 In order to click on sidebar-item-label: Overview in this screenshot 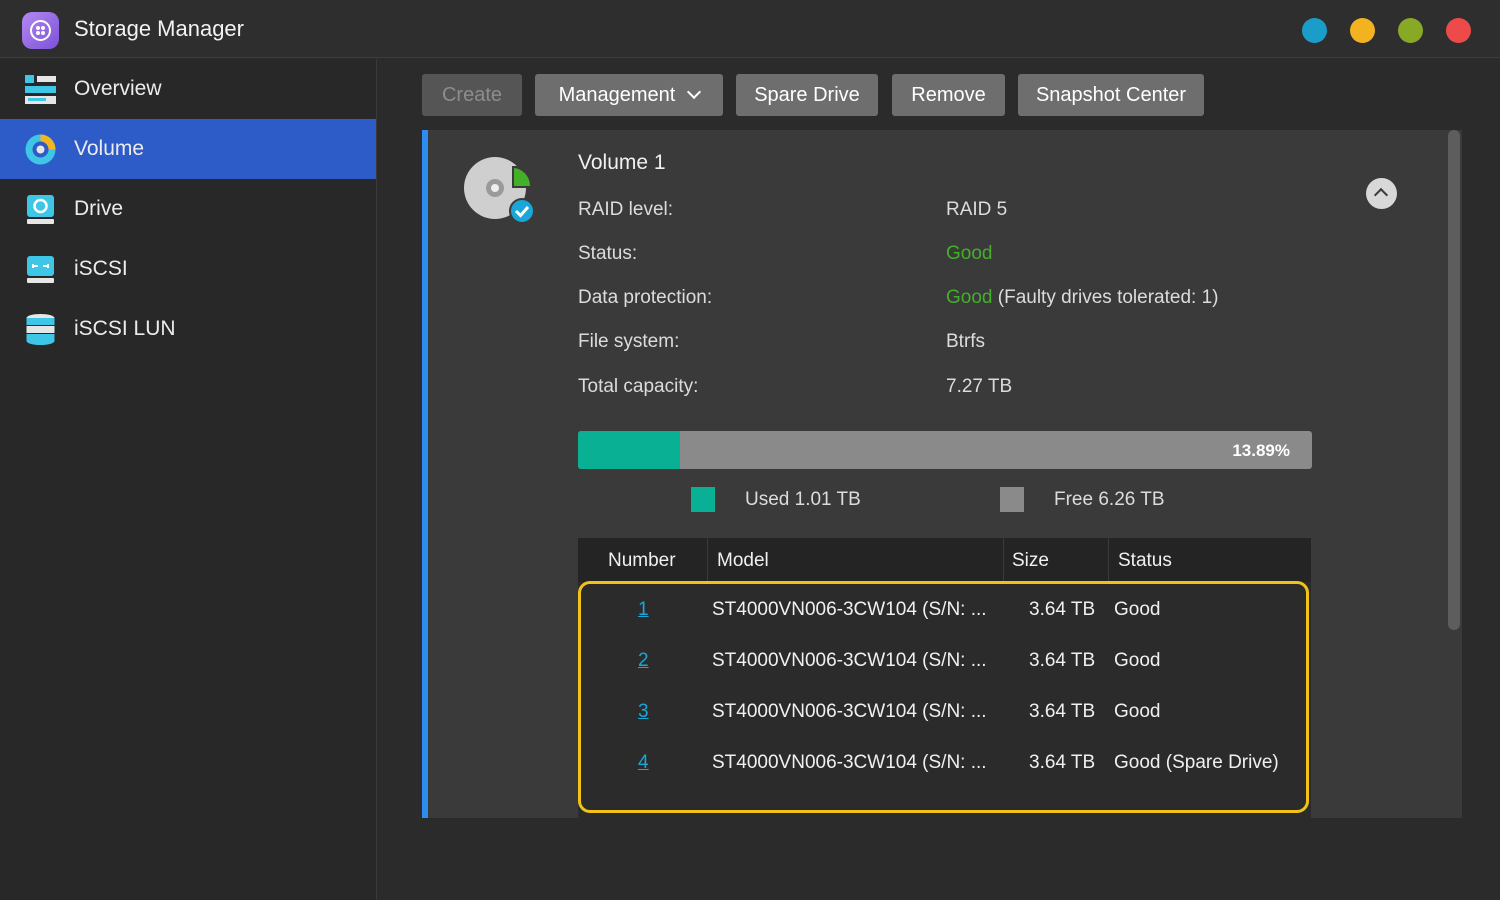, I will do `click(118, 88)`.